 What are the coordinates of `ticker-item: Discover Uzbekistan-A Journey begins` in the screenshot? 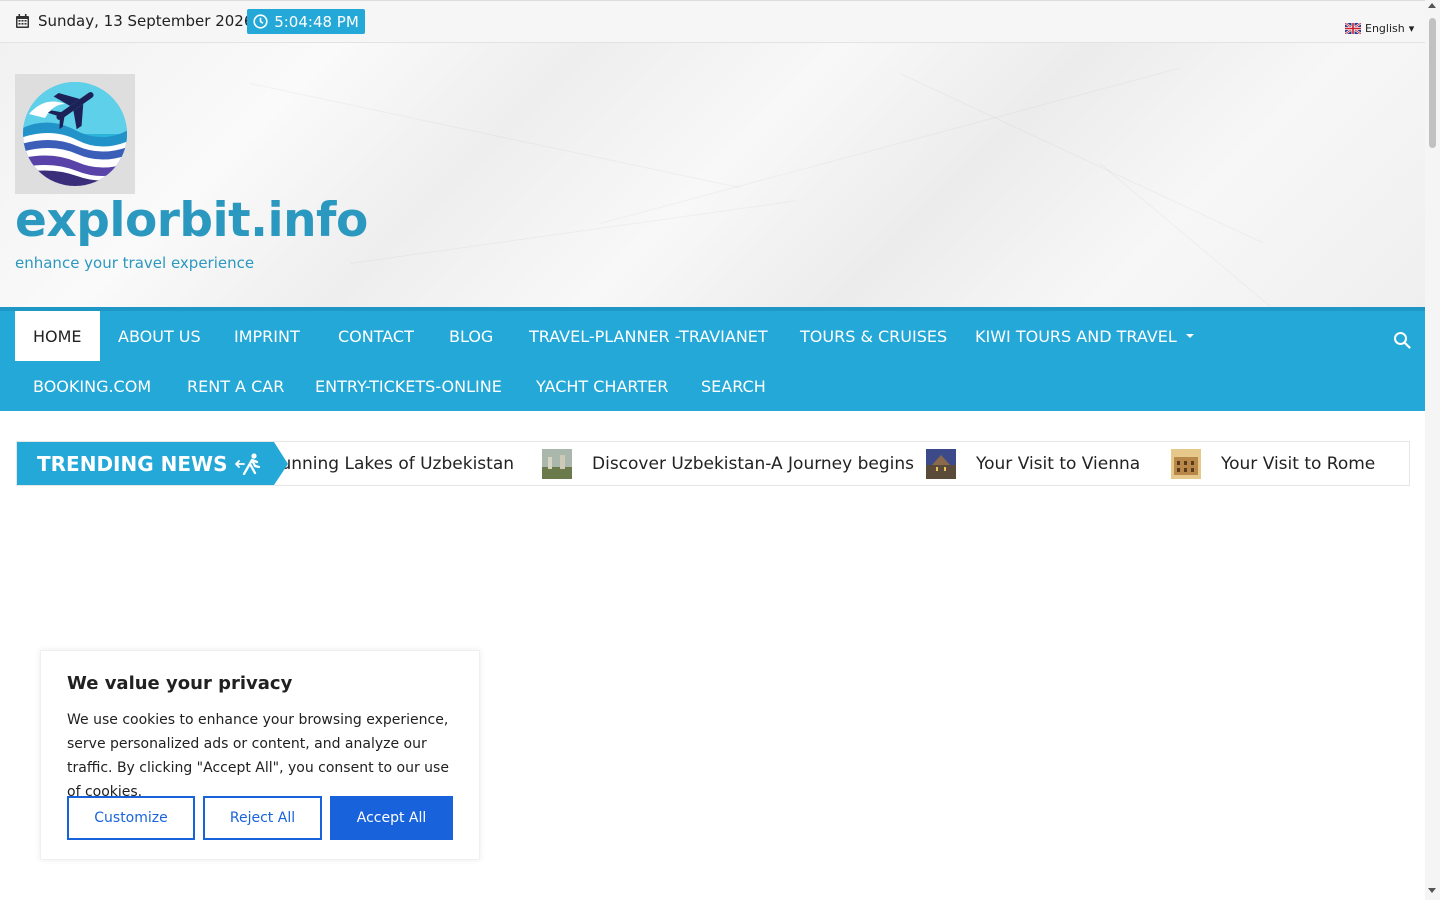 It's located at (728, 463).